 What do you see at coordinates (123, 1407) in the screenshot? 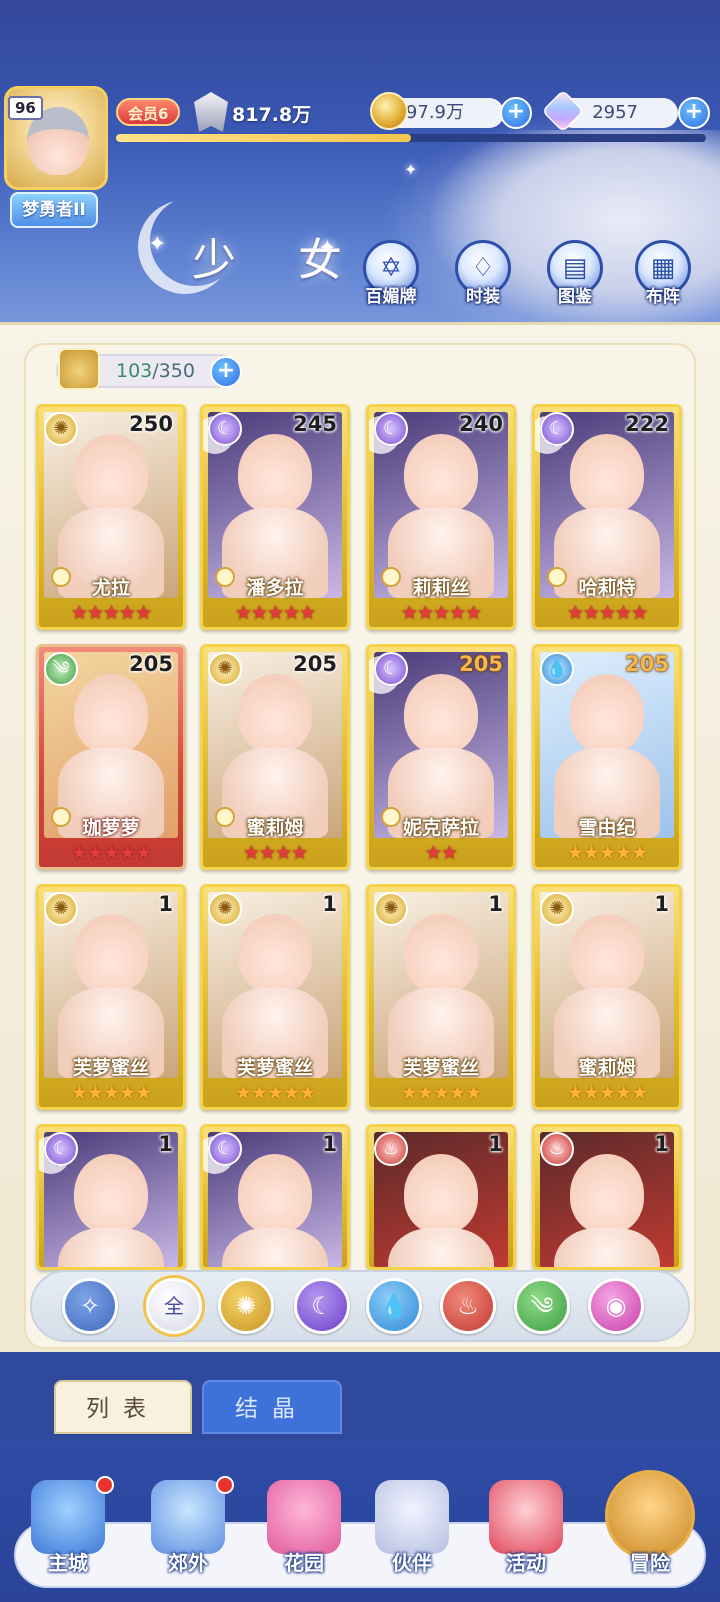
I see `tab-list: 列表` at bounding box center [123, 1407].